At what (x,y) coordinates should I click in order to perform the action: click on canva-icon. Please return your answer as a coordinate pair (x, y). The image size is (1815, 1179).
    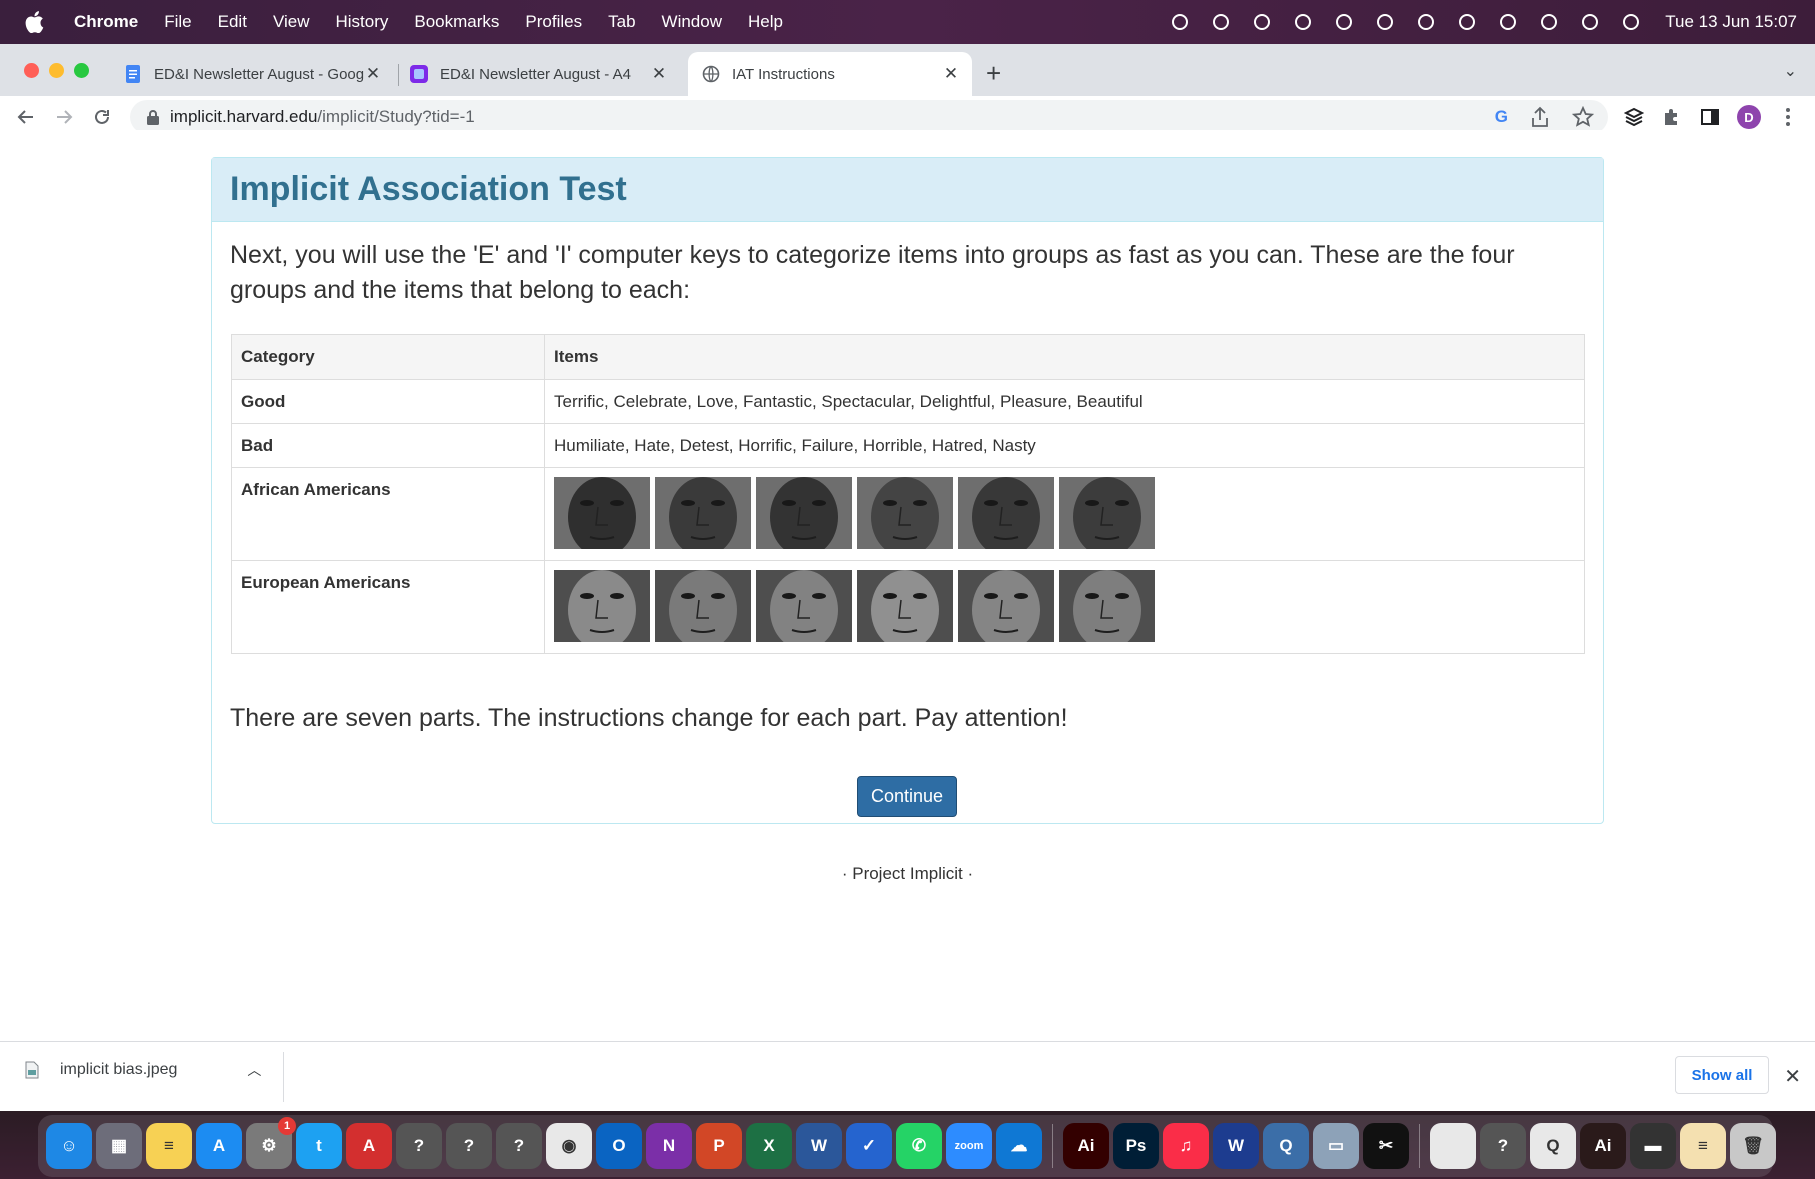
    Looking at the image, I should click on (419, 74).